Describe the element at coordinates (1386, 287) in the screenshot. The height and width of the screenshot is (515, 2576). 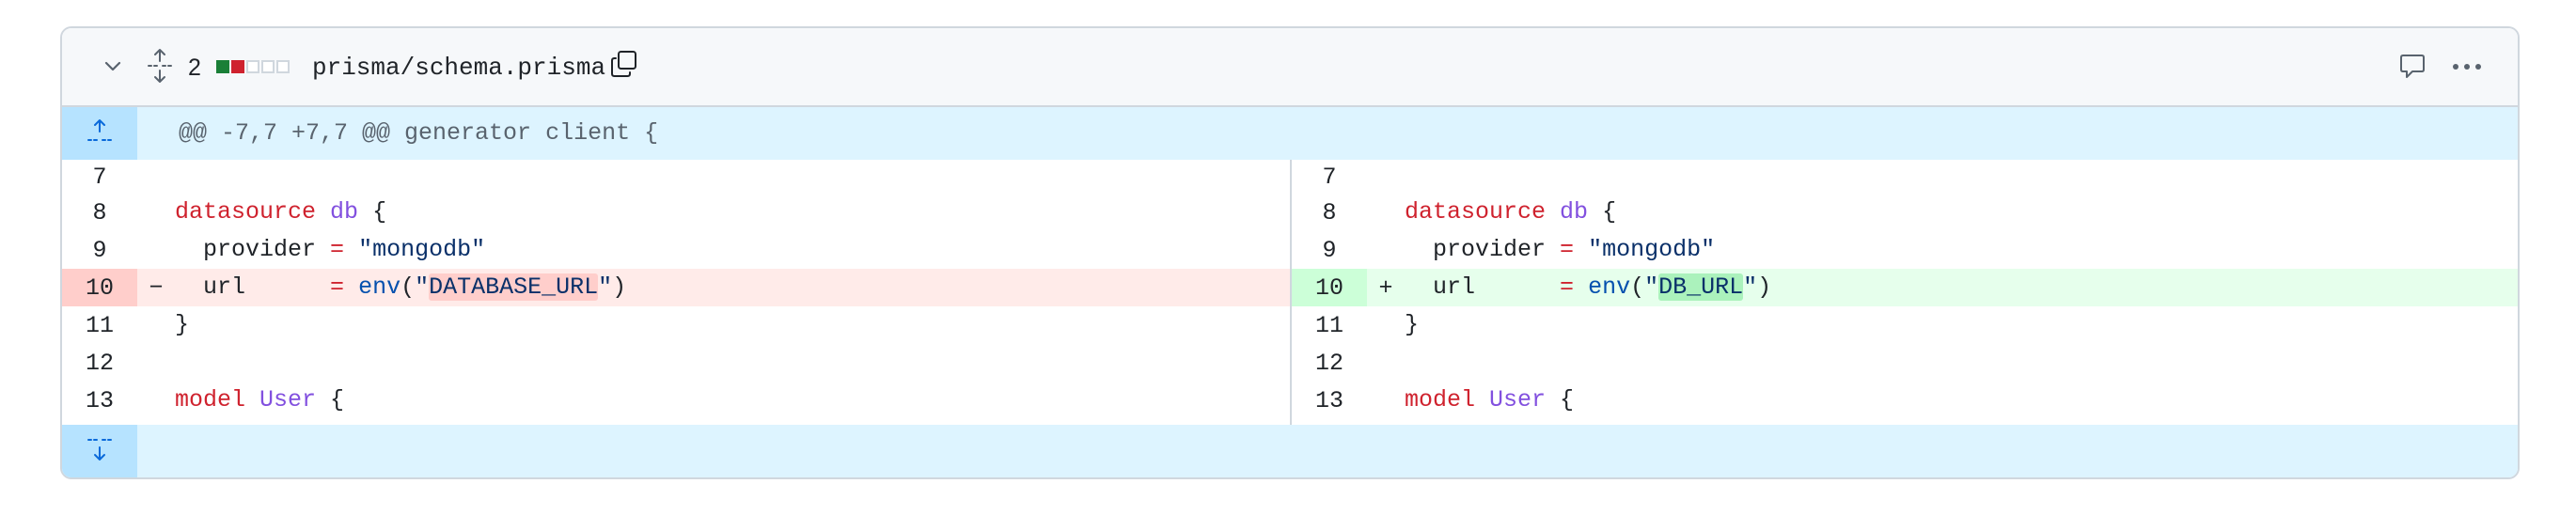
I see `addition-marker: +` at that location.